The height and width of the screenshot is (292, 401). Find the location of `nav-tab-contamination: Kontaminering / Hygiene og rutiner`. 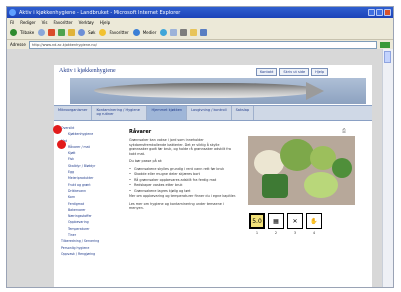

nav-tab-contamination: Kontaminering / Hygiene og rutiner is located at coordinates (120, 113).